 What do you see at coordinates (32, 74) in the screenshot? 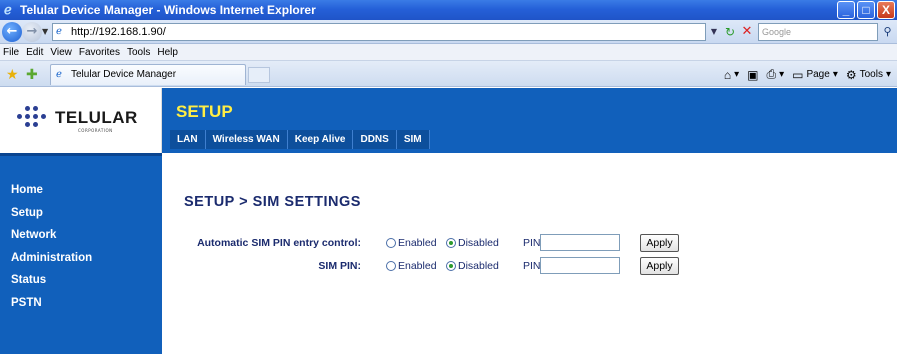
I see `add-favorites-icon: ✚` at bounding box center [32, 74].